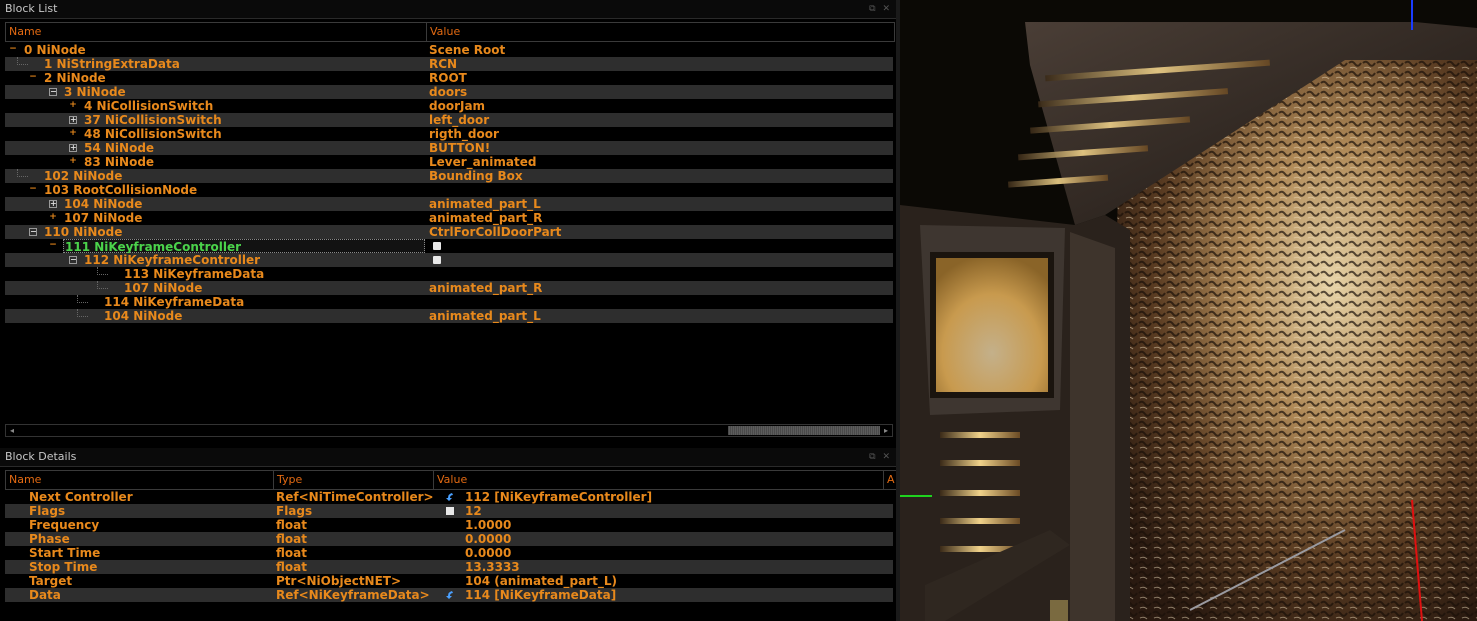 This screenshot has height=621, width=1477. What do you see at coordinates (354, 480) in the screenshot?
I see `col-type: Type` at bounding box center [354, 480].